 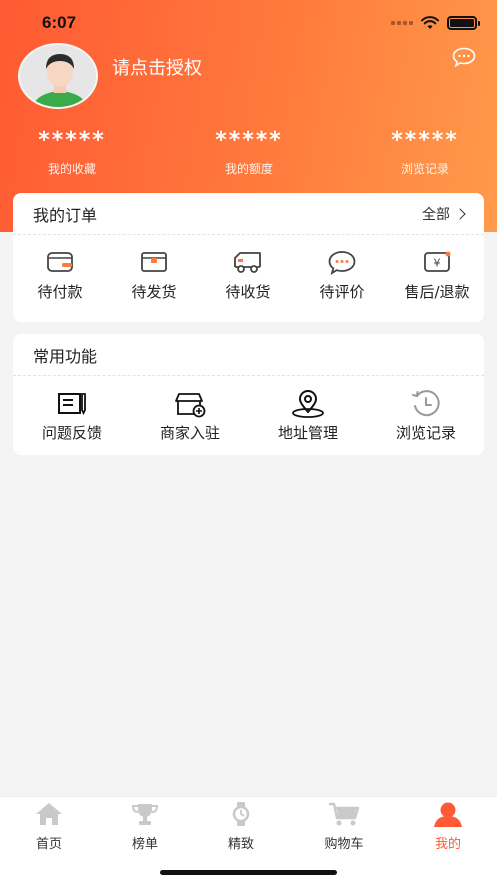 What do you see at coordinates (307, 433) in the screenshot?
I see `function-item-label: 地址管理` at bounding box center [307, 433].